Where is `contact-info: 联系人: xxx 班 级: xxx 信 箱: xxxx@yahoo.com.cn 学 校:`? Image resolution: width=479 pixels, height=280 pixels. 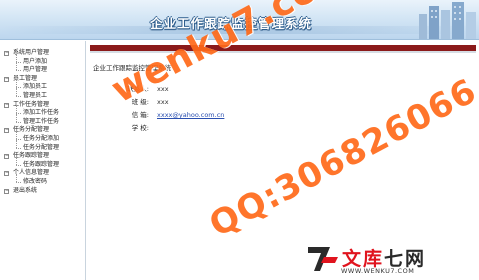 contact-info: 联系人: xxx 班 级: xxx 信 箱: xxxx@yahoo.com.cn 学 校: is located at coordinates (170, 109).